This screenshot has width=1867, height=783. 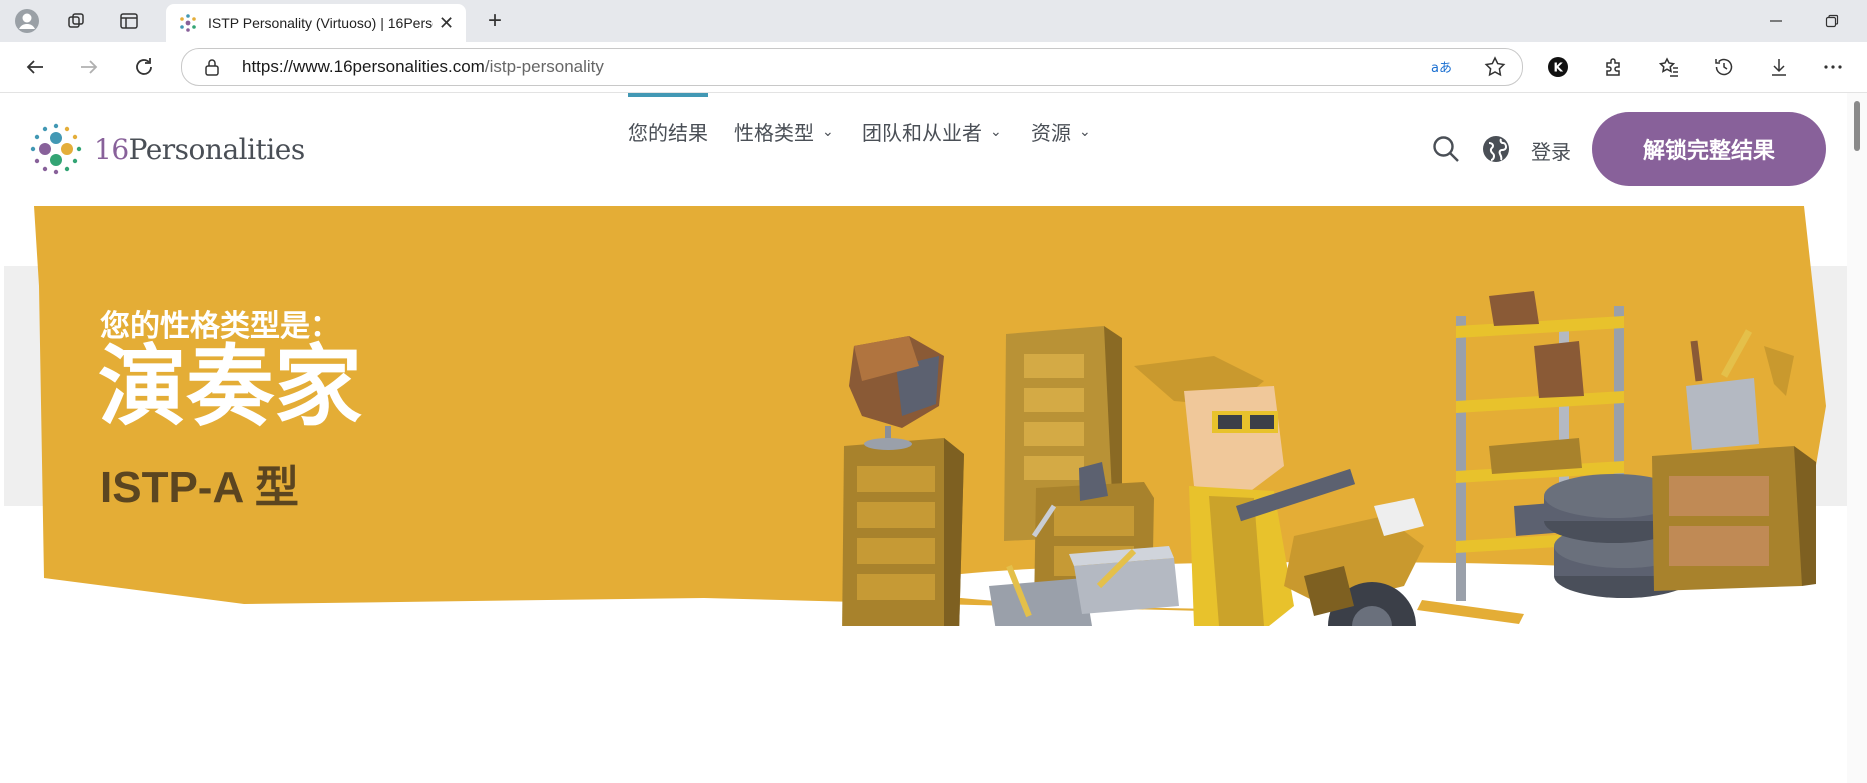 I want to click on login-link: 登录, so click(x=1551, y=150).